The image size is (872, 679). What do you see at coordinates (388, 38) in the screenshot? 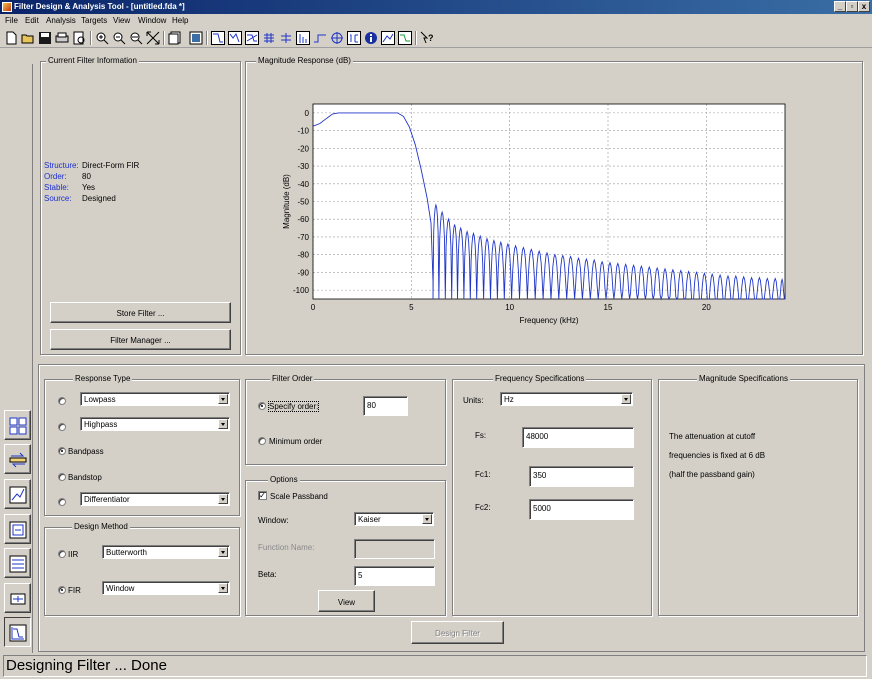
I see `magnitude-response-estimate-icon` at bounding box center [388, 38].